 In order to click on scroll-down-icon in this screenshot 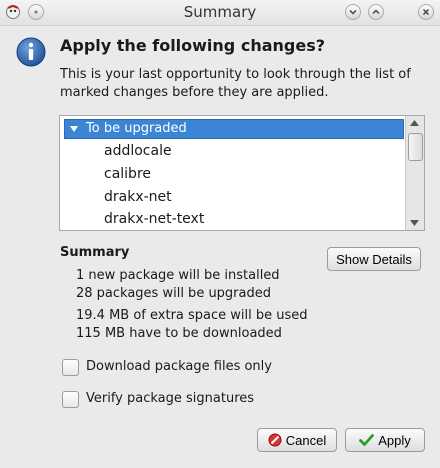, I will do `click(414, 223)`.